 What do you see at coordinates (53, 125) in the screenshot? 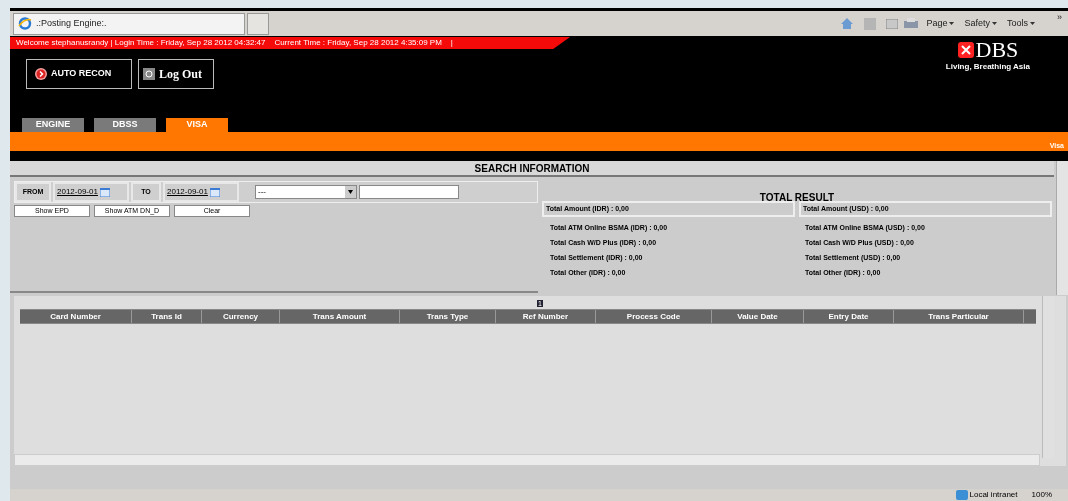
I see `tab: ENGINE` at bounding box center [53, 125].